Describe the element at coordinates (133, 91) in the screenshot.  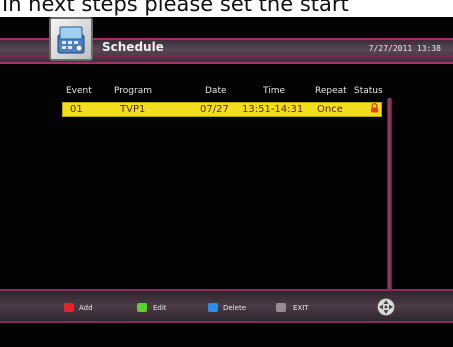
I see `column-header-program: Program` at that location.